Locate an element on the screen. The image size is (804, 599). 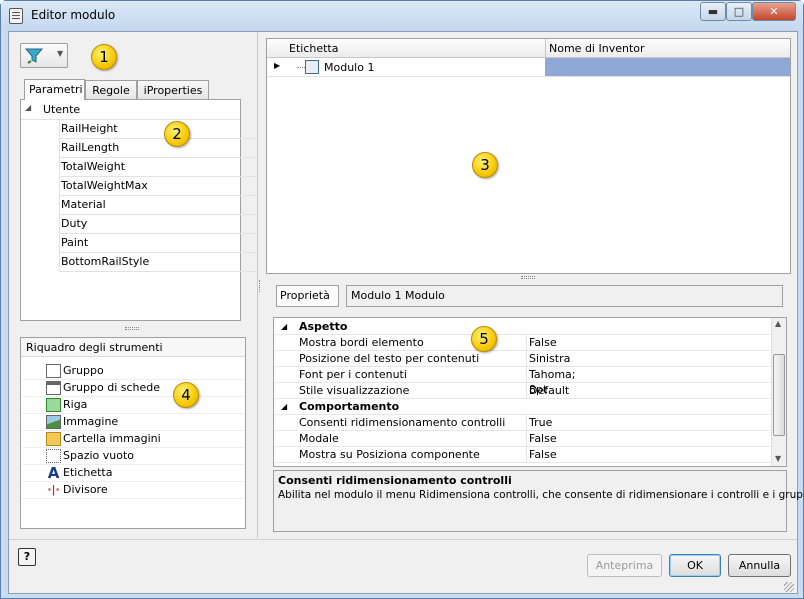
toolbox-item-label: Cartella immagini is located at coordinates (112, 438).